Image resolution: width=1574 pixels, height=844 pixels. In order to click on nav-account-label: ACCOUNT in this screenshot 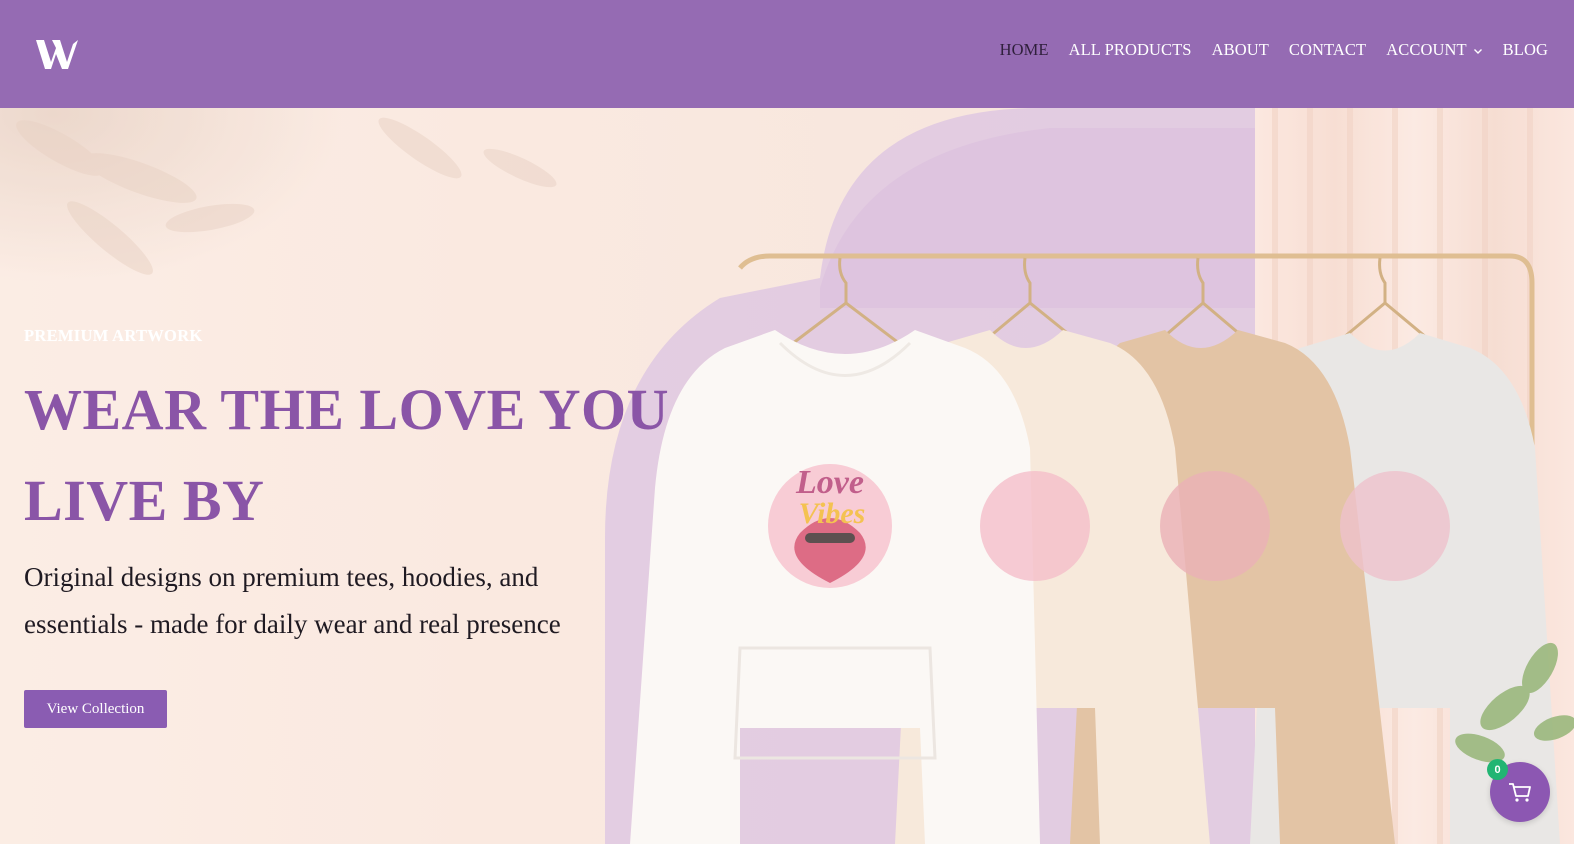, I will do `click(1426, 49)`.